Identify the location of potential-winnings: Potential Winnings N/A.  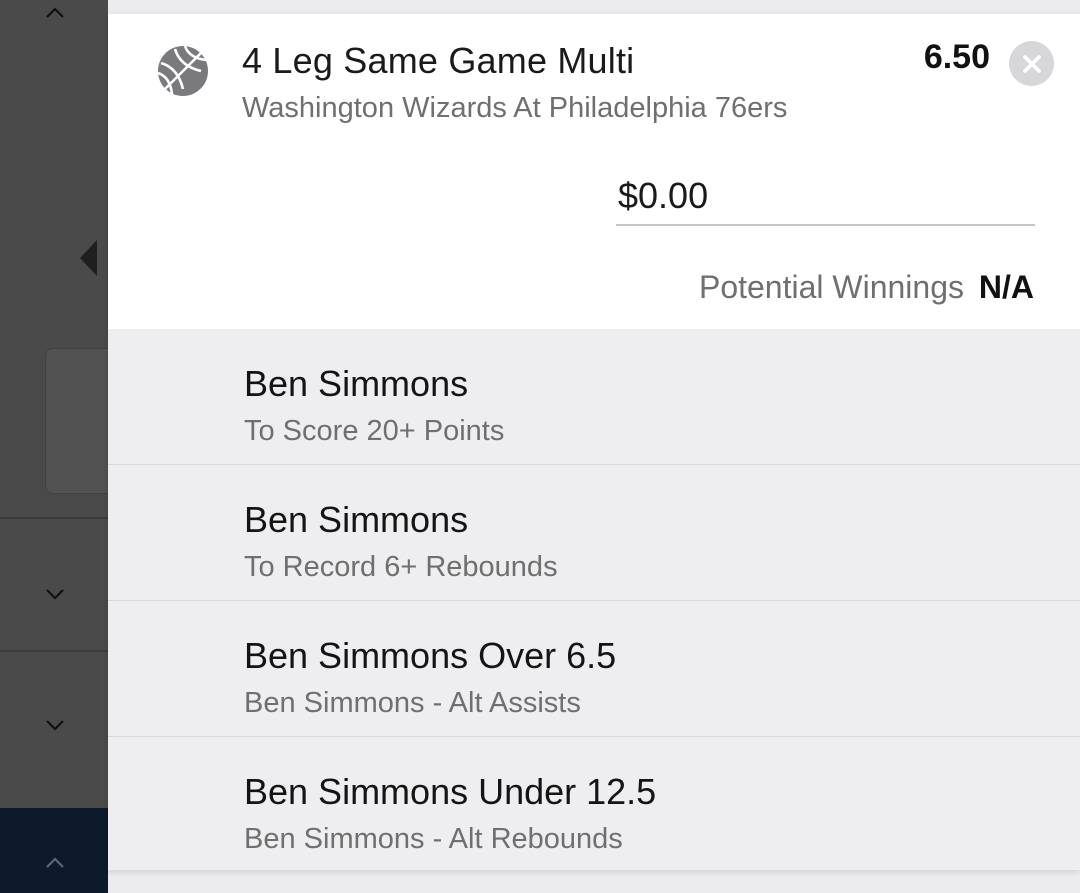
(866, 287).